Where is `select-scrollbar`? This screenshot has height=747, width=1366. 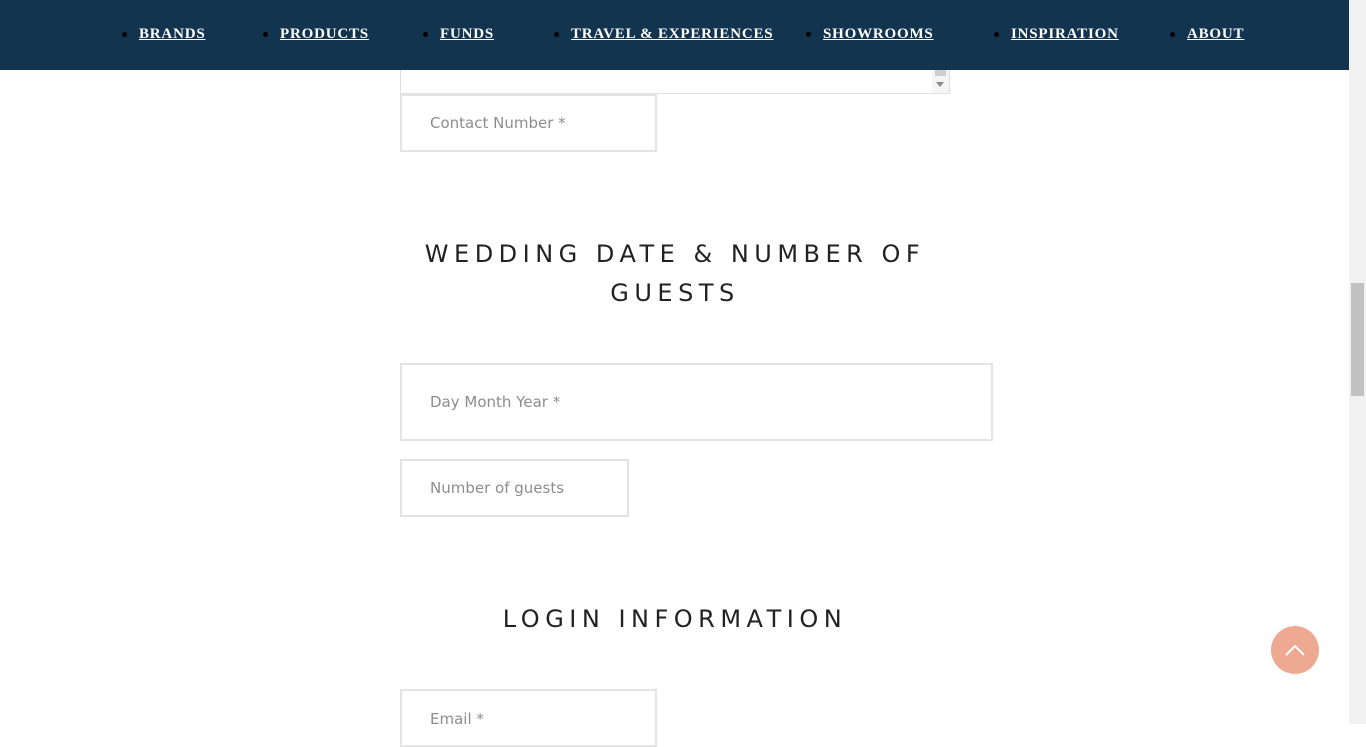
select-scrollbar is located at coordinates (940, 81).